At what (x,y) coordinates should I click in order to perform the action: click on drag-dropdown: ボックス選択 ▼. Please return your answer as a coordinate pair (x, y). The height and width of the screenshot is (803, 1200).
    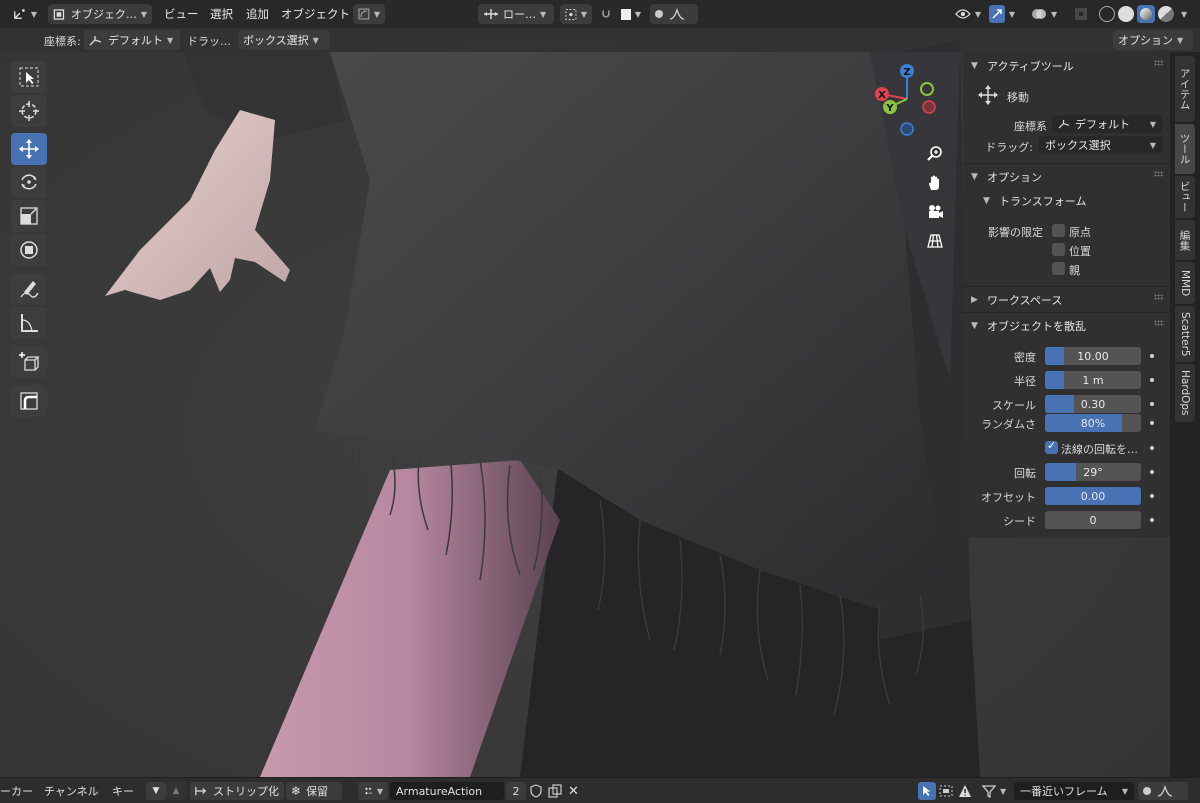
    Looking at the image, I should click on (284, 40).